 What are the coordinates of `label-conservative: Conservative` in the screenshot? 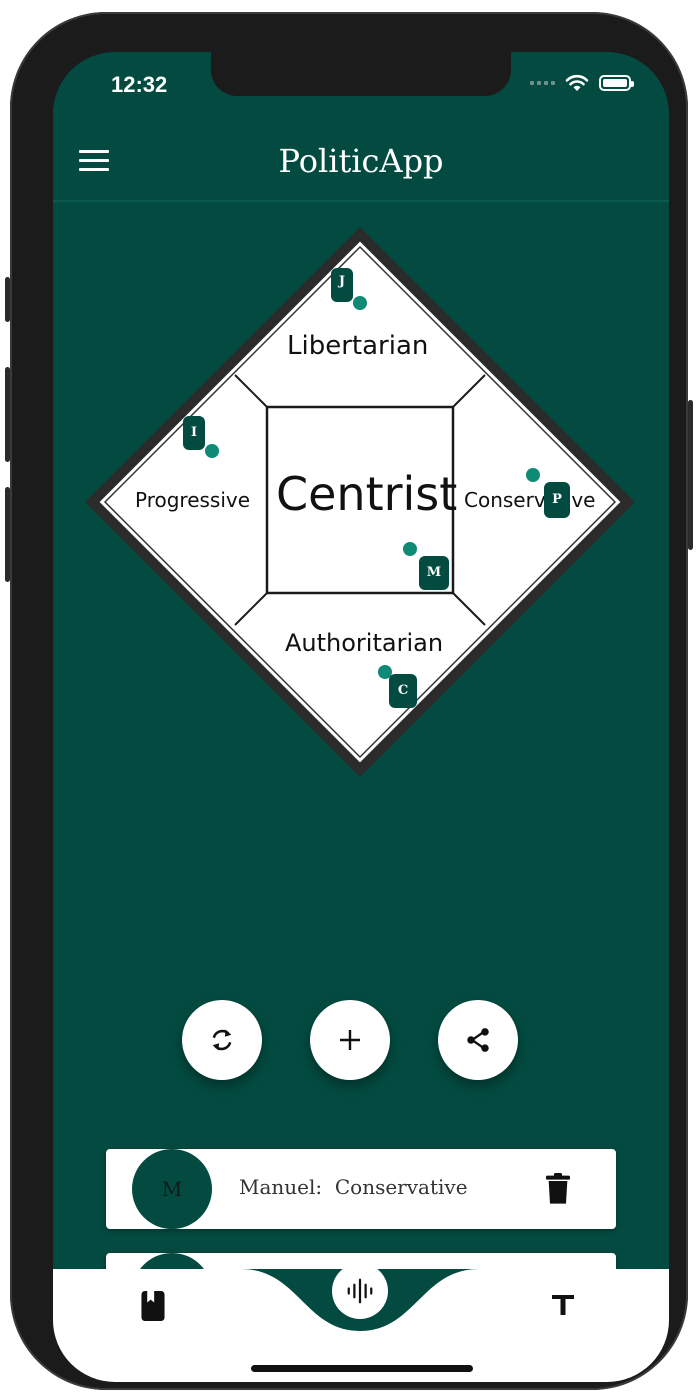 It's located at (530, 500).